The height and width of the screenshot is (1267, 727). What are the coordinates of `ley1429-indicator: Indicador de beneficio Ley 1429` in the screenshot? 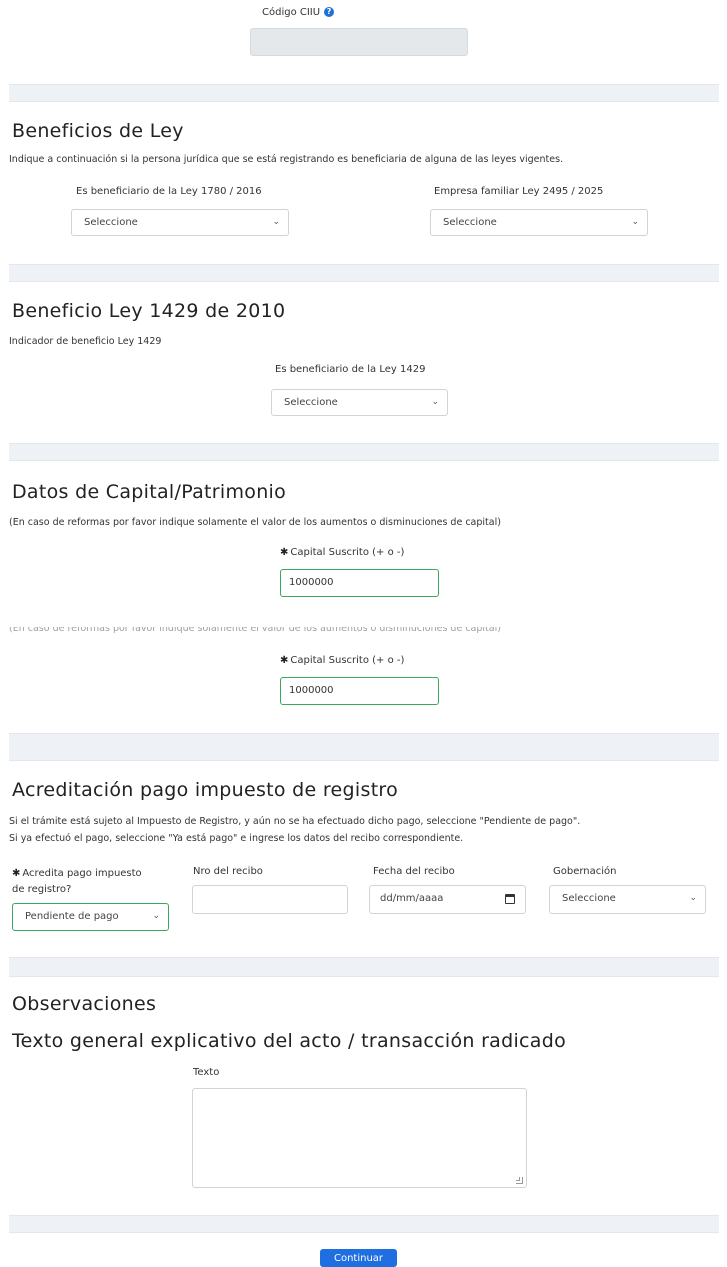 It's located at (85, 341).